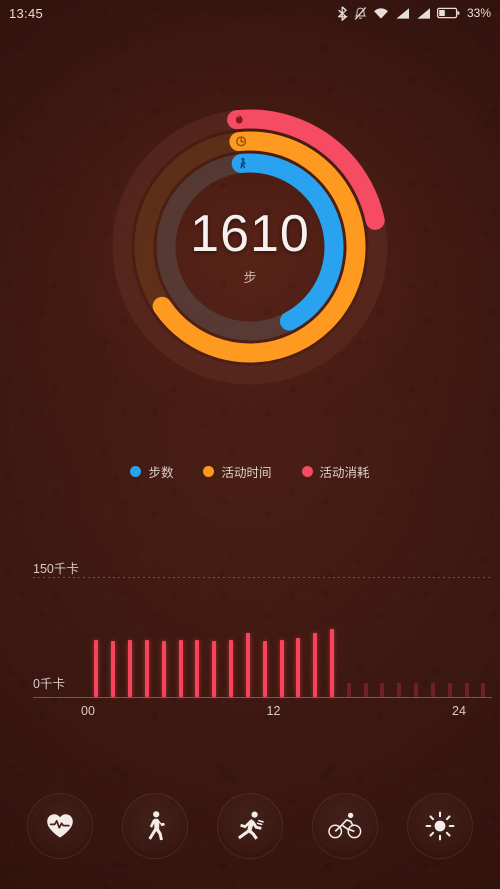  I want to click on silent-mode-icon, so click(360, 13).